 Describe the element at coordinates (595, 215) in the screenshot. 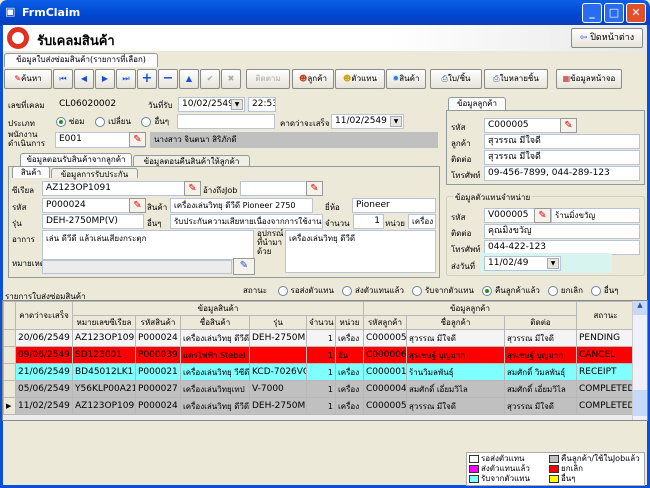

I see `dealer-name-field: ร้านมิ่งขวัญ` at that location.